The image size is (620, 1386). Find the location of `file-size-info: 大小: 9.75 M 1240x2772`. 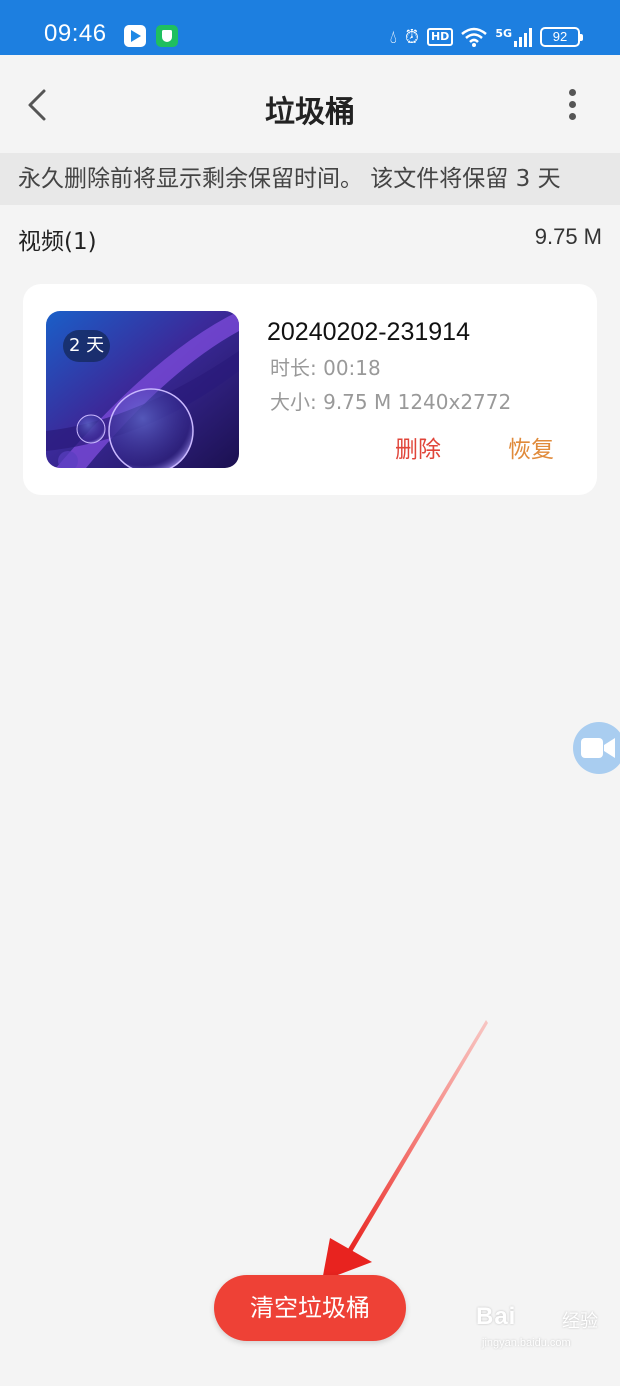

file-size-info: 大小: 9.75 M 1240x2772 is located at coordinates (391, 402).